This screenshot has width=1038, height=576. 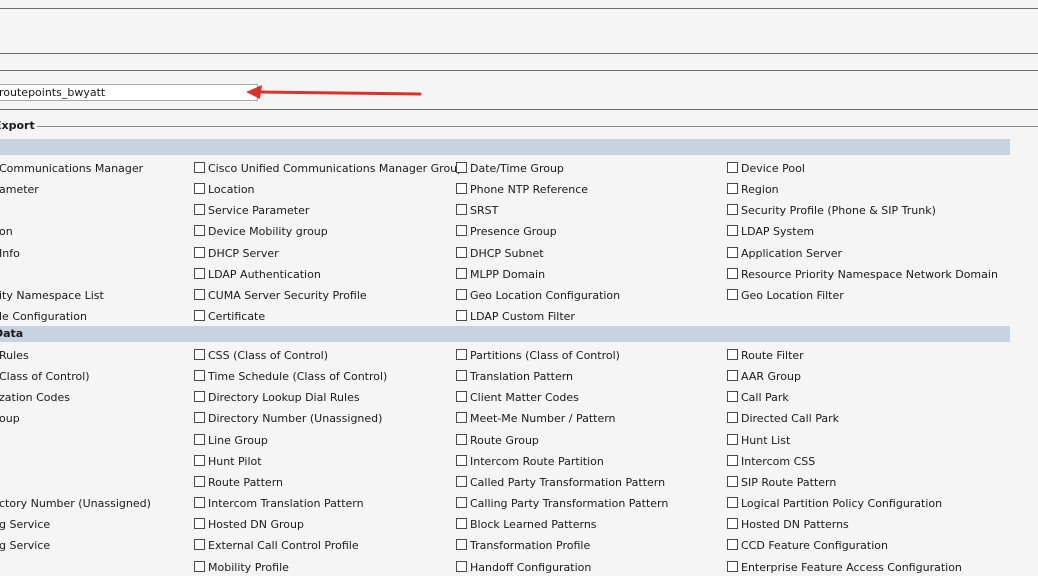 What do you see at coordinates (788, 525) in the screenshot?
I see `export-option-checkbox: Hosted DN Patterns` at bounding box center [788, 525].